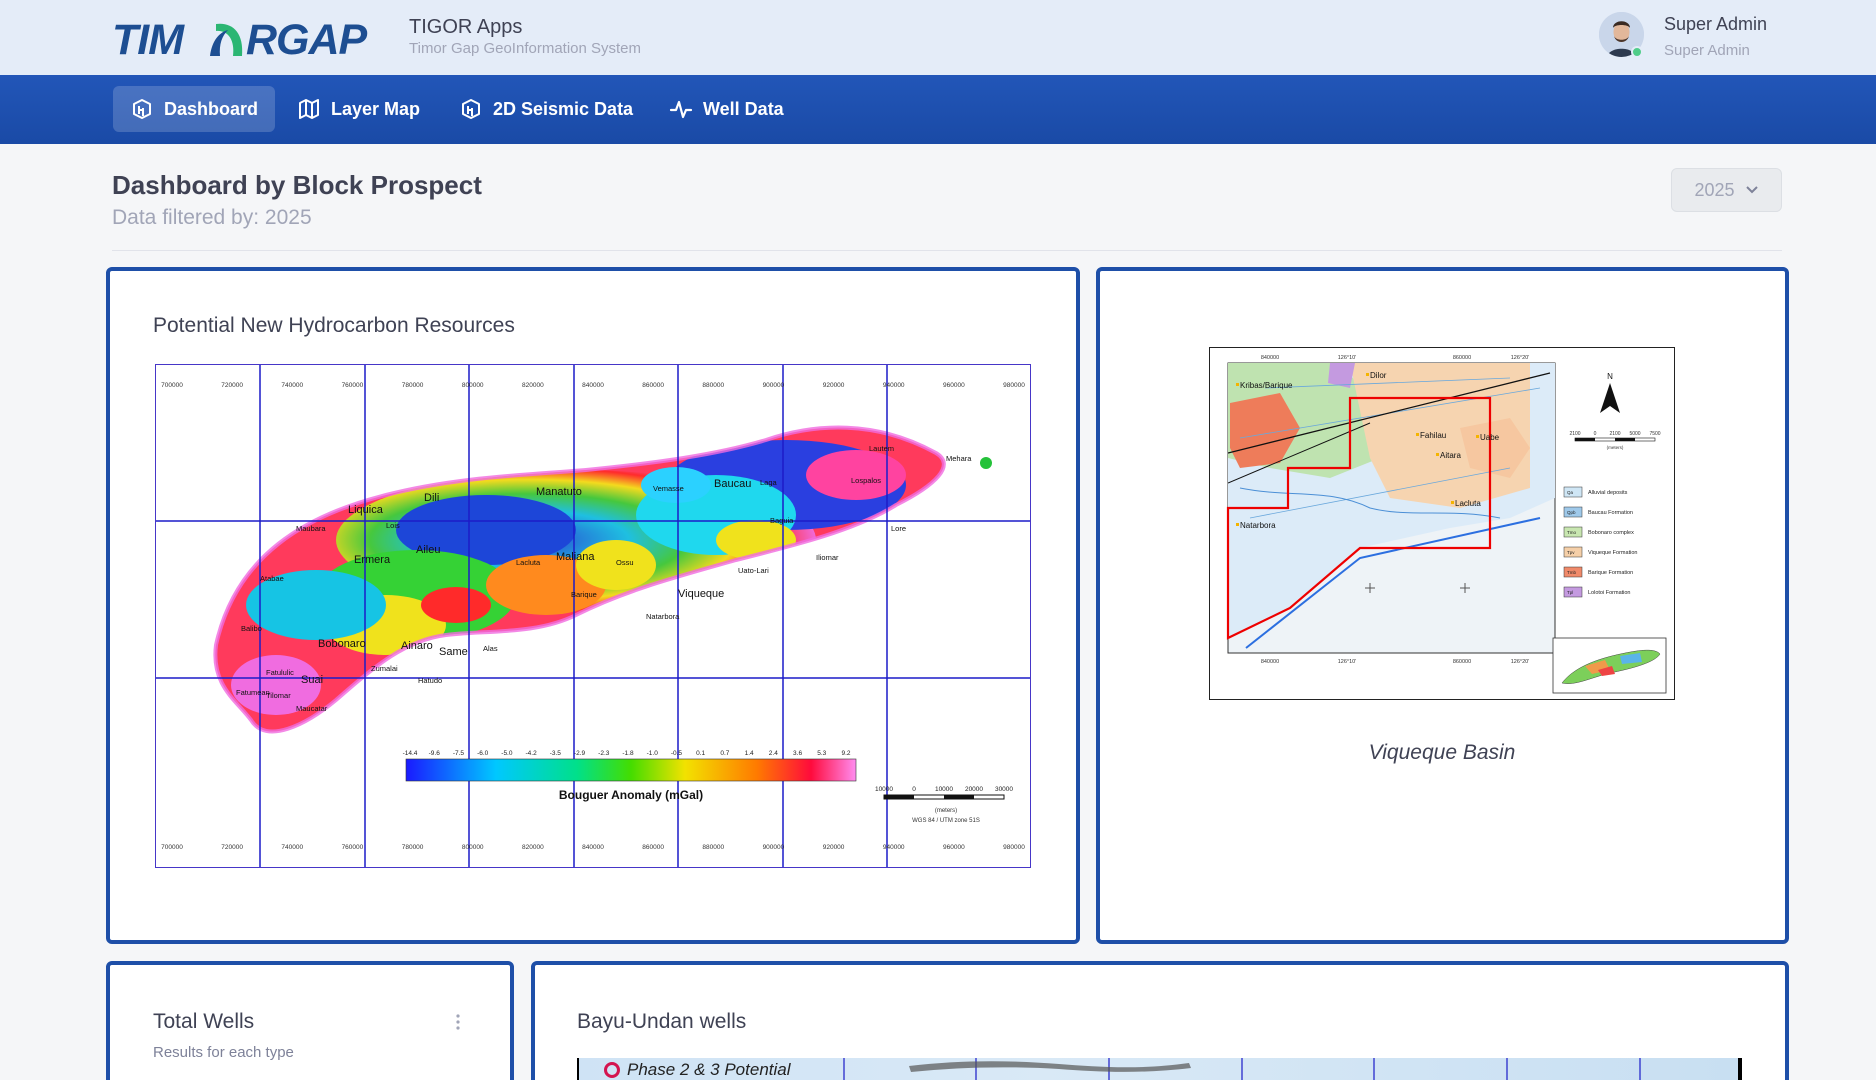  What do you see at coordinates (1595, 434) in the screenshot?
I see `basin-scale-tick: 0` at bounding box center [1595, 434].